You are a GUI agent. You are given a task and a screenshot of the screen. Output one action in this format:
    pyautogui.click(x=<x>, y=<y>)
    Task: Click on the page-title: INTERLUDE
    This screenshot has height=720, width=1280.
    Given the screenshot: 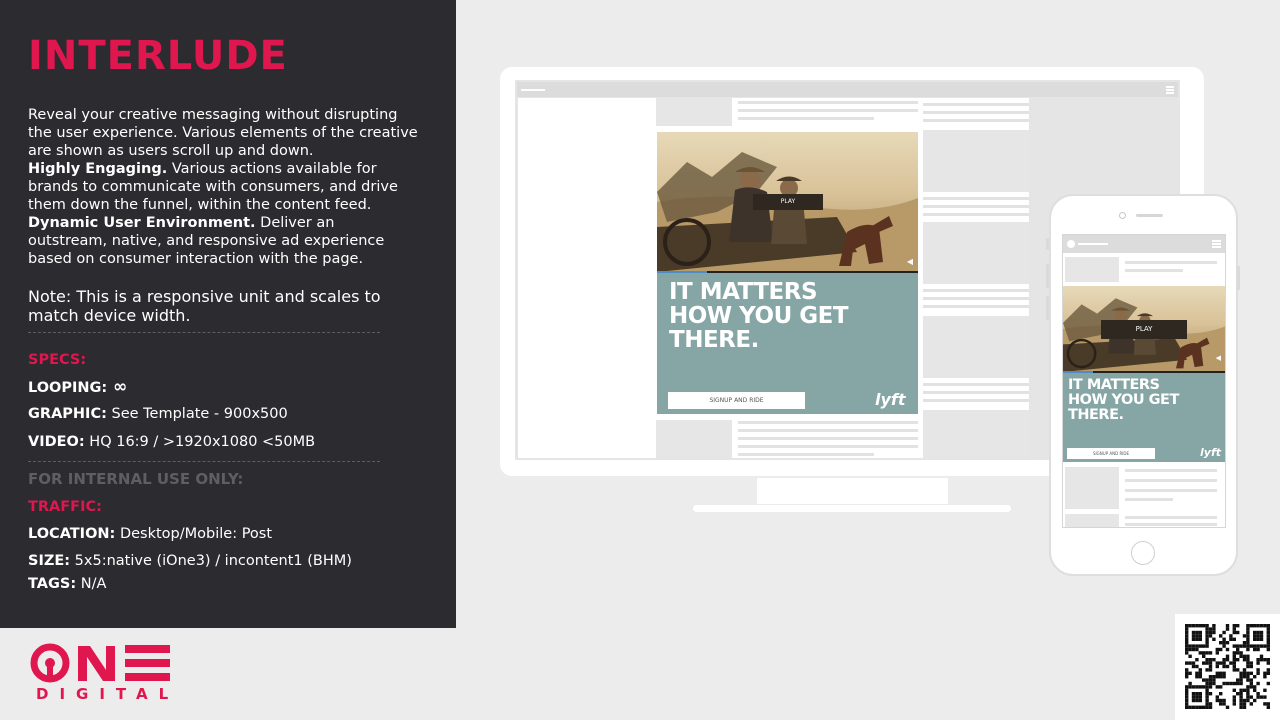 What is the action you would take?
    pyautogui.click(x=158, y=56)
    